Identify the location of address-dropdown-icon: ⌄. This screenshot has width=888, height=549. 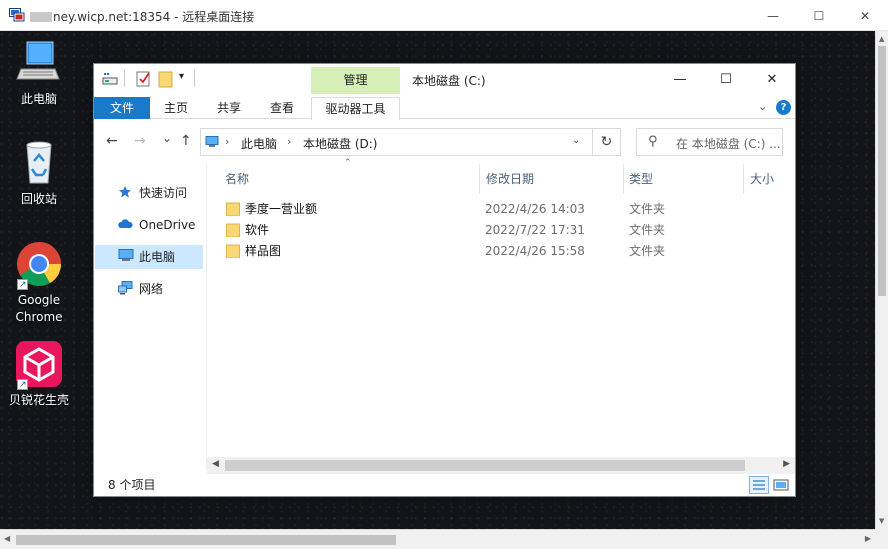
(576, 140).